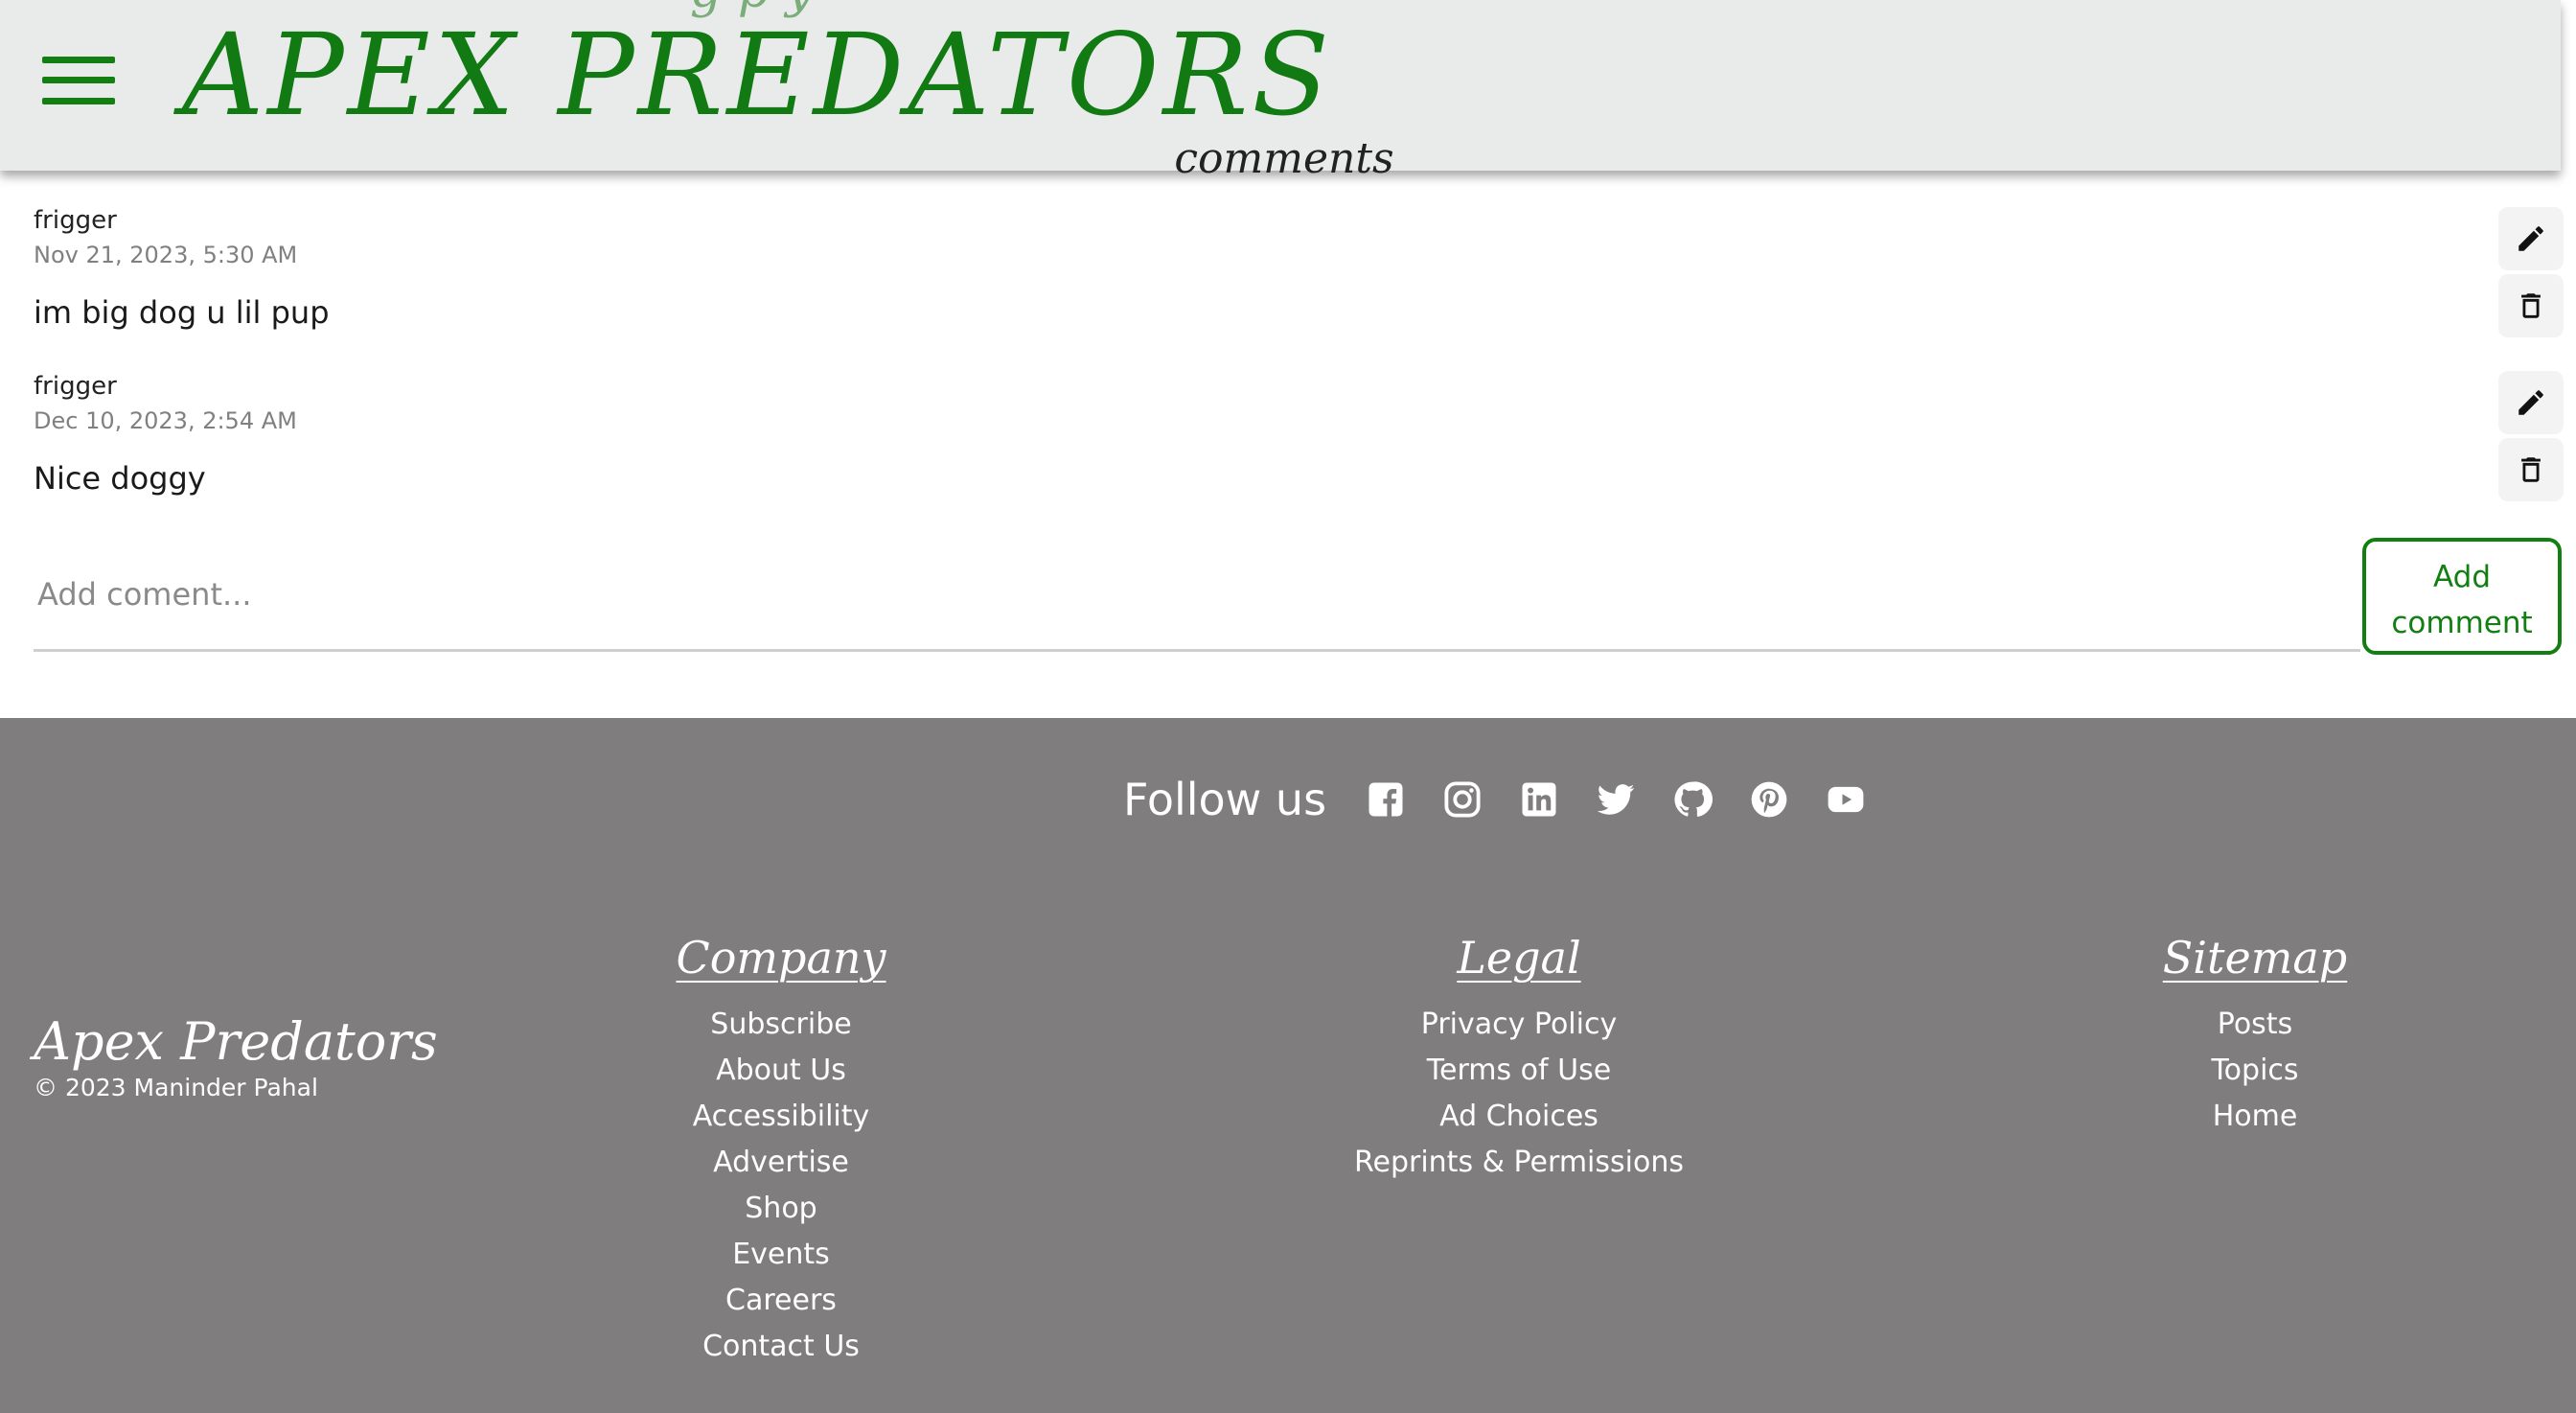 The image size is (2576, 1413). I want to click on site-title: APEX PREDATORS, so click(757, 75).